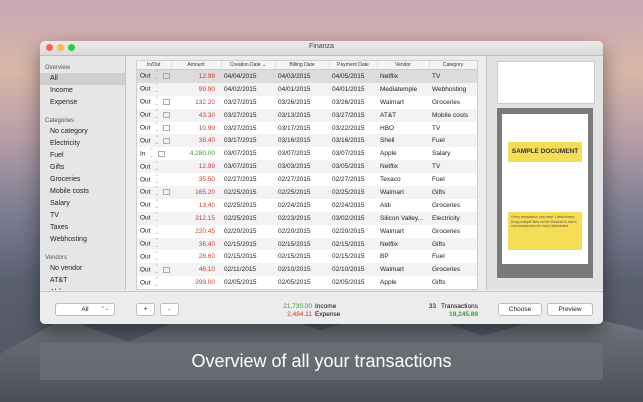  Describe the element at coordinates (570, 309) in the screenshot. I see `preview-button: Preview` at that location.